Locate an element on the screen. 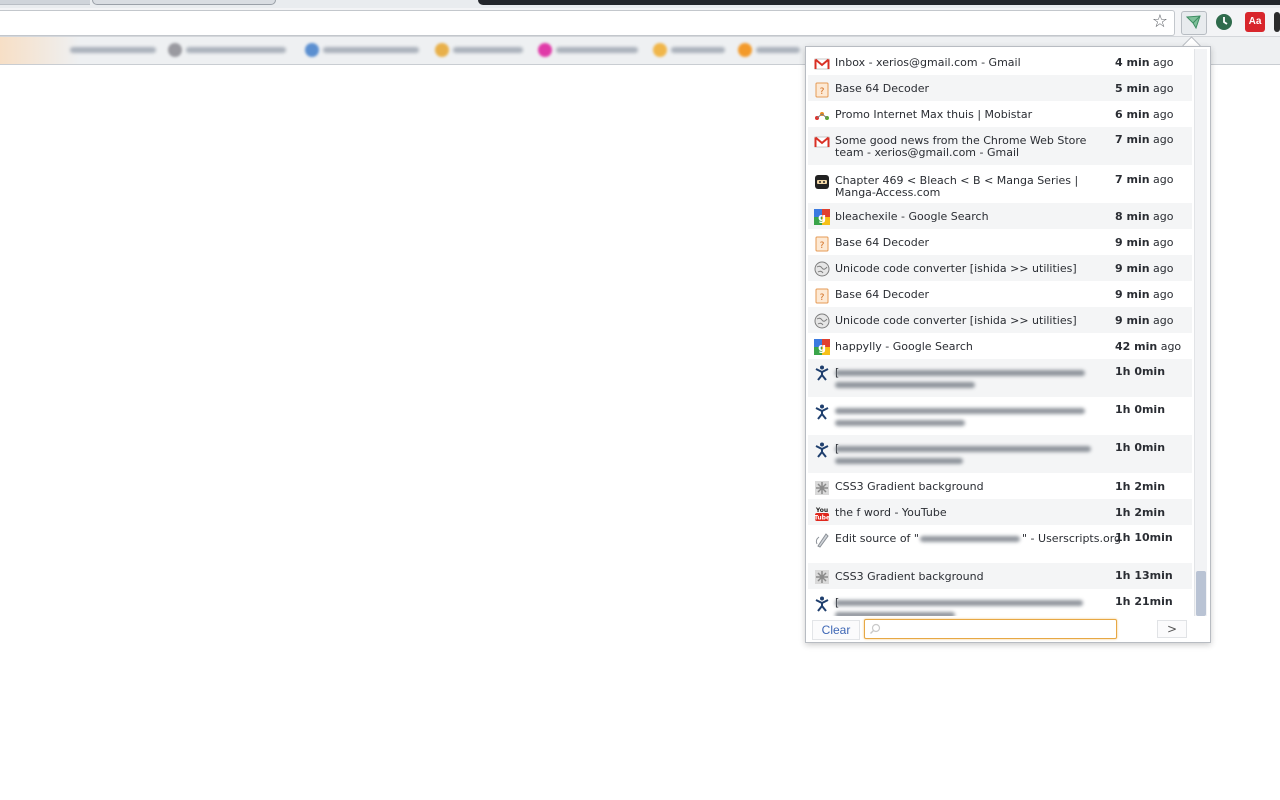 The width and height of the screenshot is (1280, 800). history-item: CSS3 Gradient background 1h 13min is located at coordinates (1000, 576).